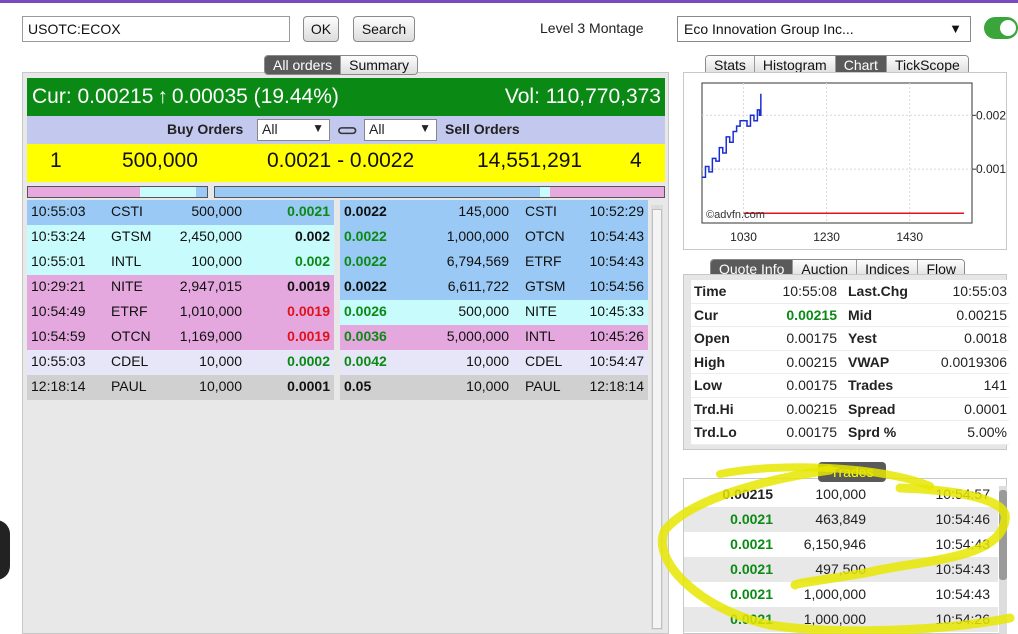  I want to click on buy-order-row: 10:29:21 NITE 2,947,015 0.0019, so click(180, 287).